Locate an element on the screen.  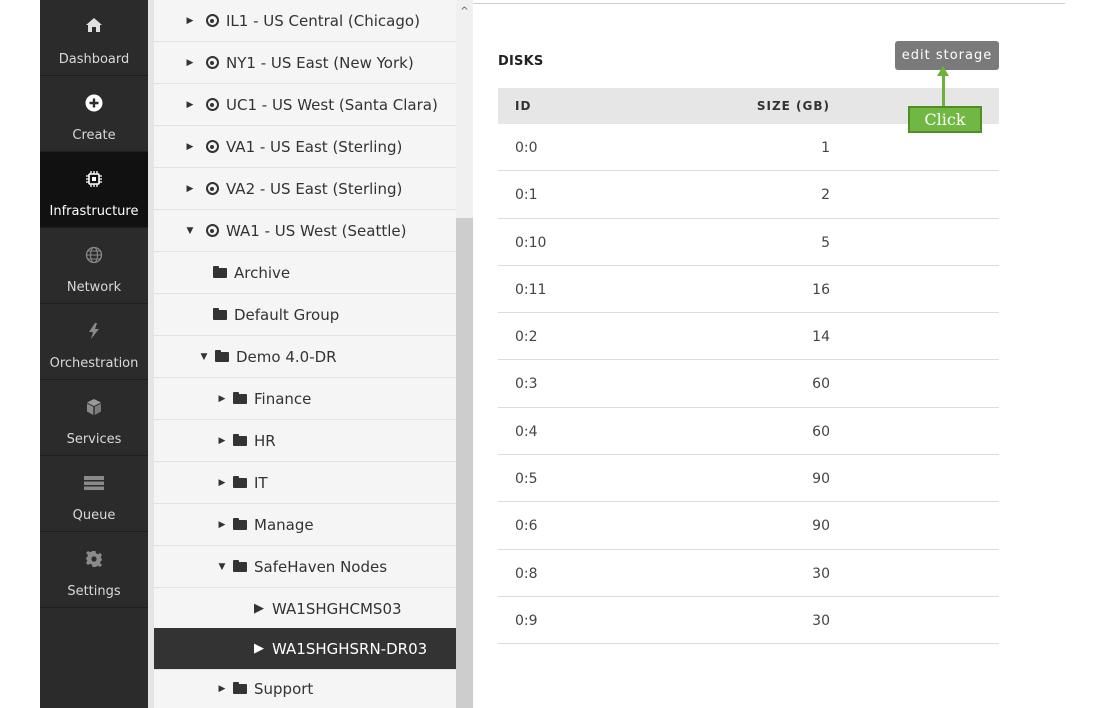
nav-label: Network is located at coordinates (94, 287).